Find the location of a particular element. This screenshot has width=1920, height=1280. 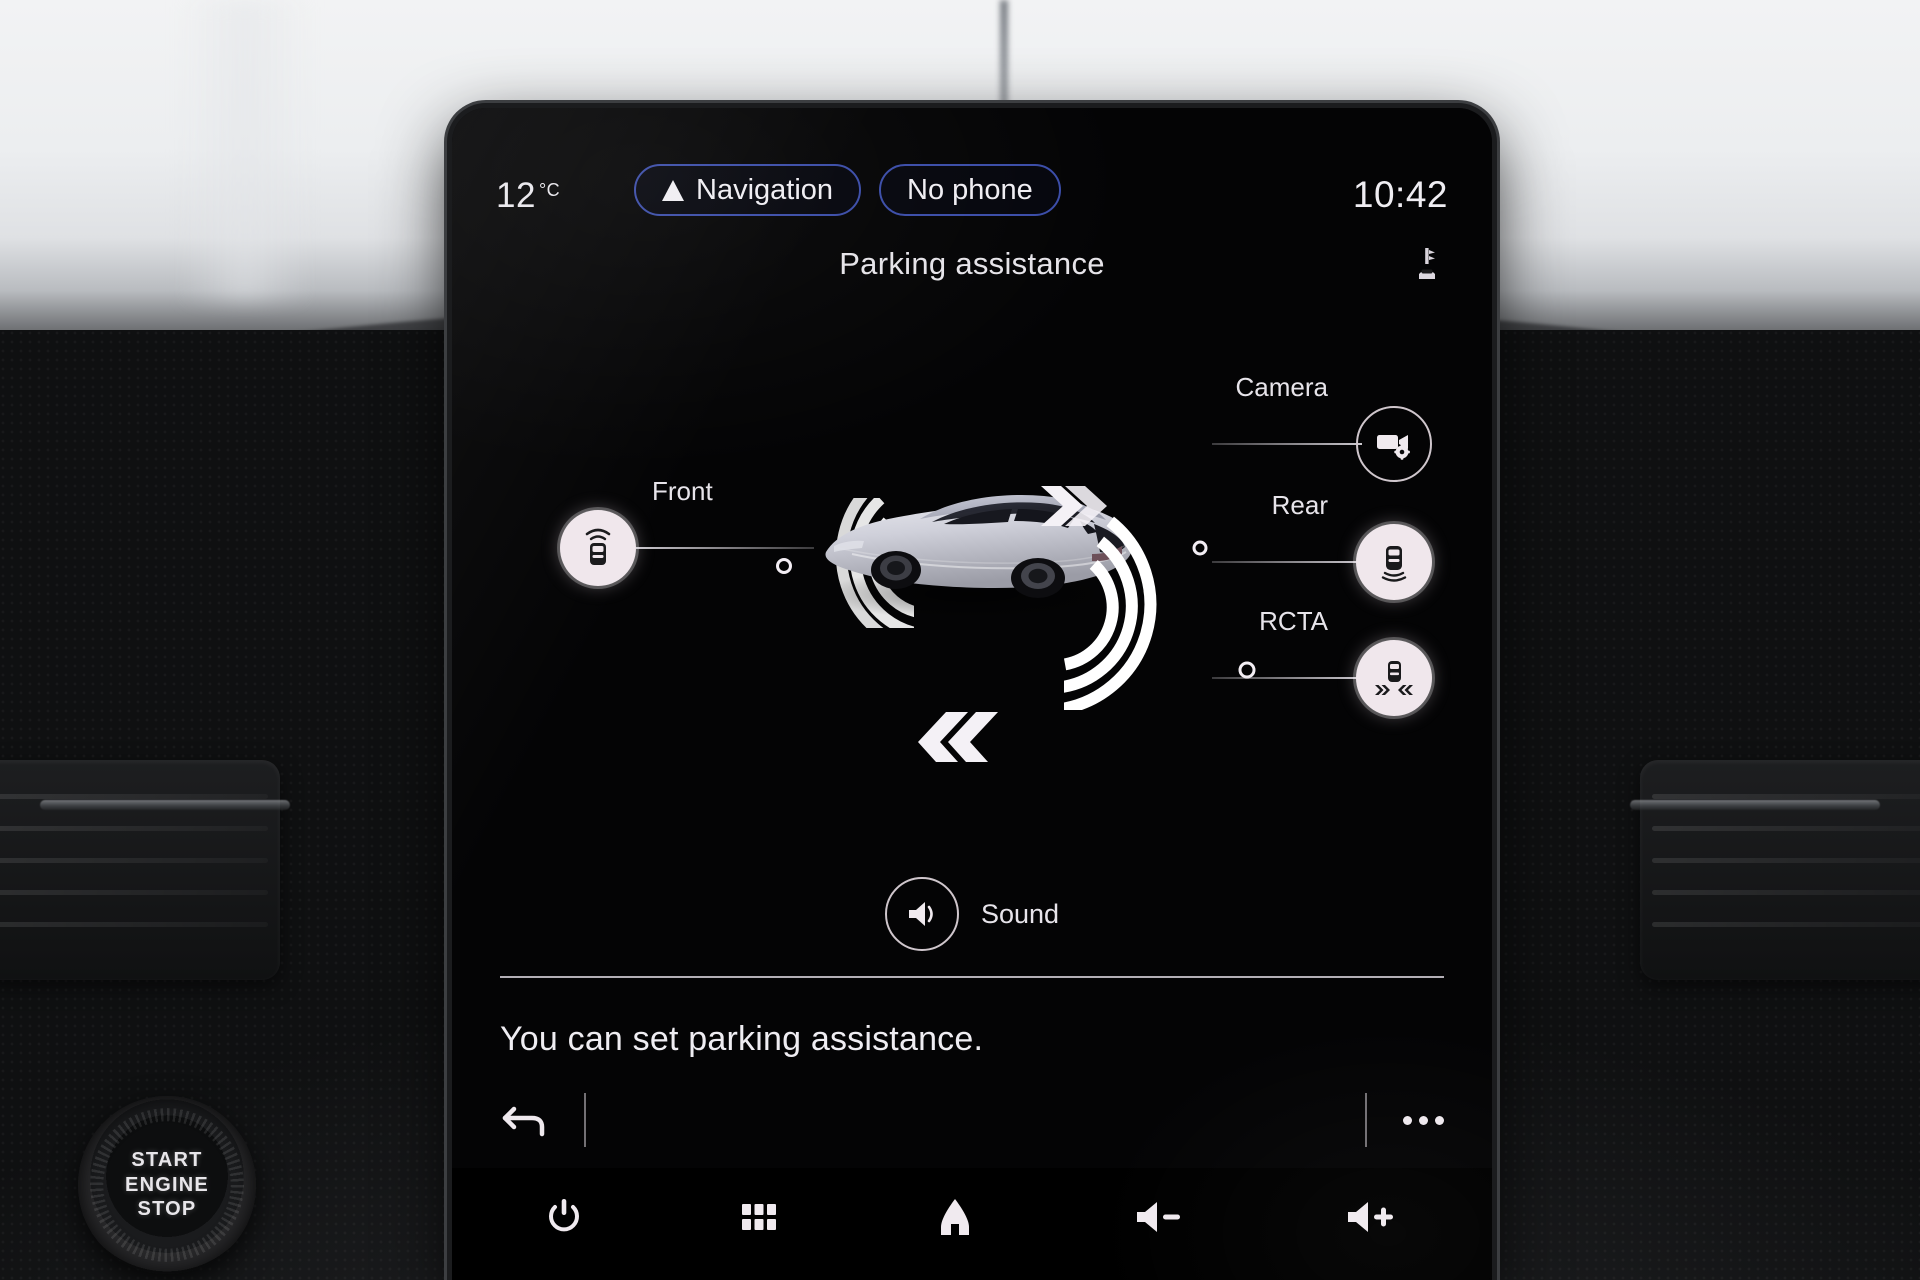

rcta-button: RCTA is located at coordinates (1322, 661).